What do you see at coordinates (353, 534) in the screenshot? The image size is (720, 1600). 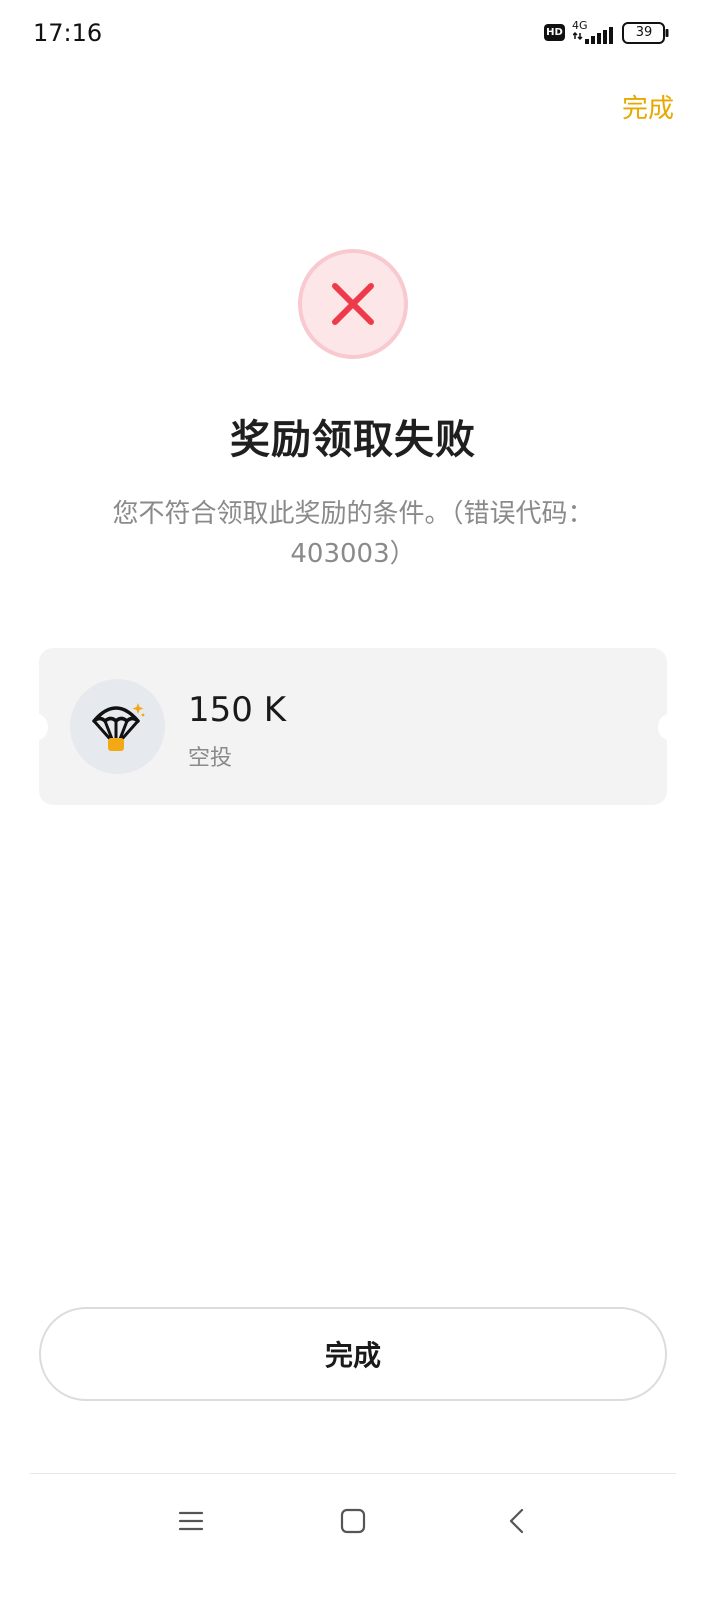 I see `error-message: 您不符合领取此奖励的条件。（错误代码：403003）` at bounding box center [353, 534].